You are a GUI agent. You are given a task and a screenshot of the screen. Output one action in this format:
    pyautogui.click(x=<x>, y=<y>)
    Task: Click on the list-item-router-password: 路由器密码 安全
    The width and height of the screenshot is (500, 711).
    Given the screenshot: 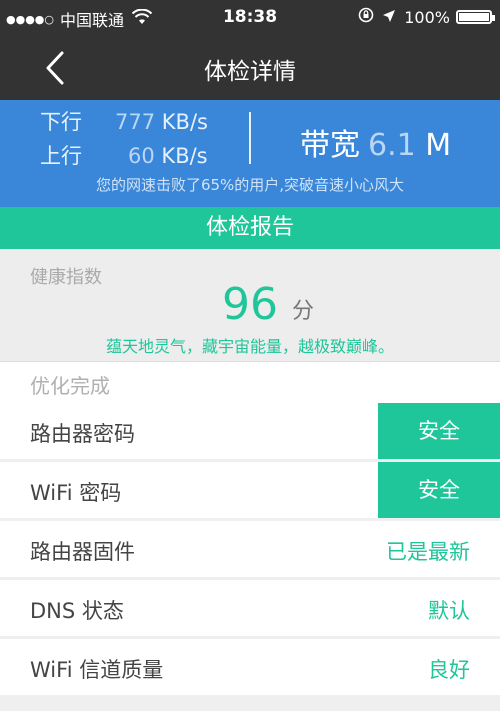 What is the action you would take?
    pyautogui.click(x=250, y=431)
    